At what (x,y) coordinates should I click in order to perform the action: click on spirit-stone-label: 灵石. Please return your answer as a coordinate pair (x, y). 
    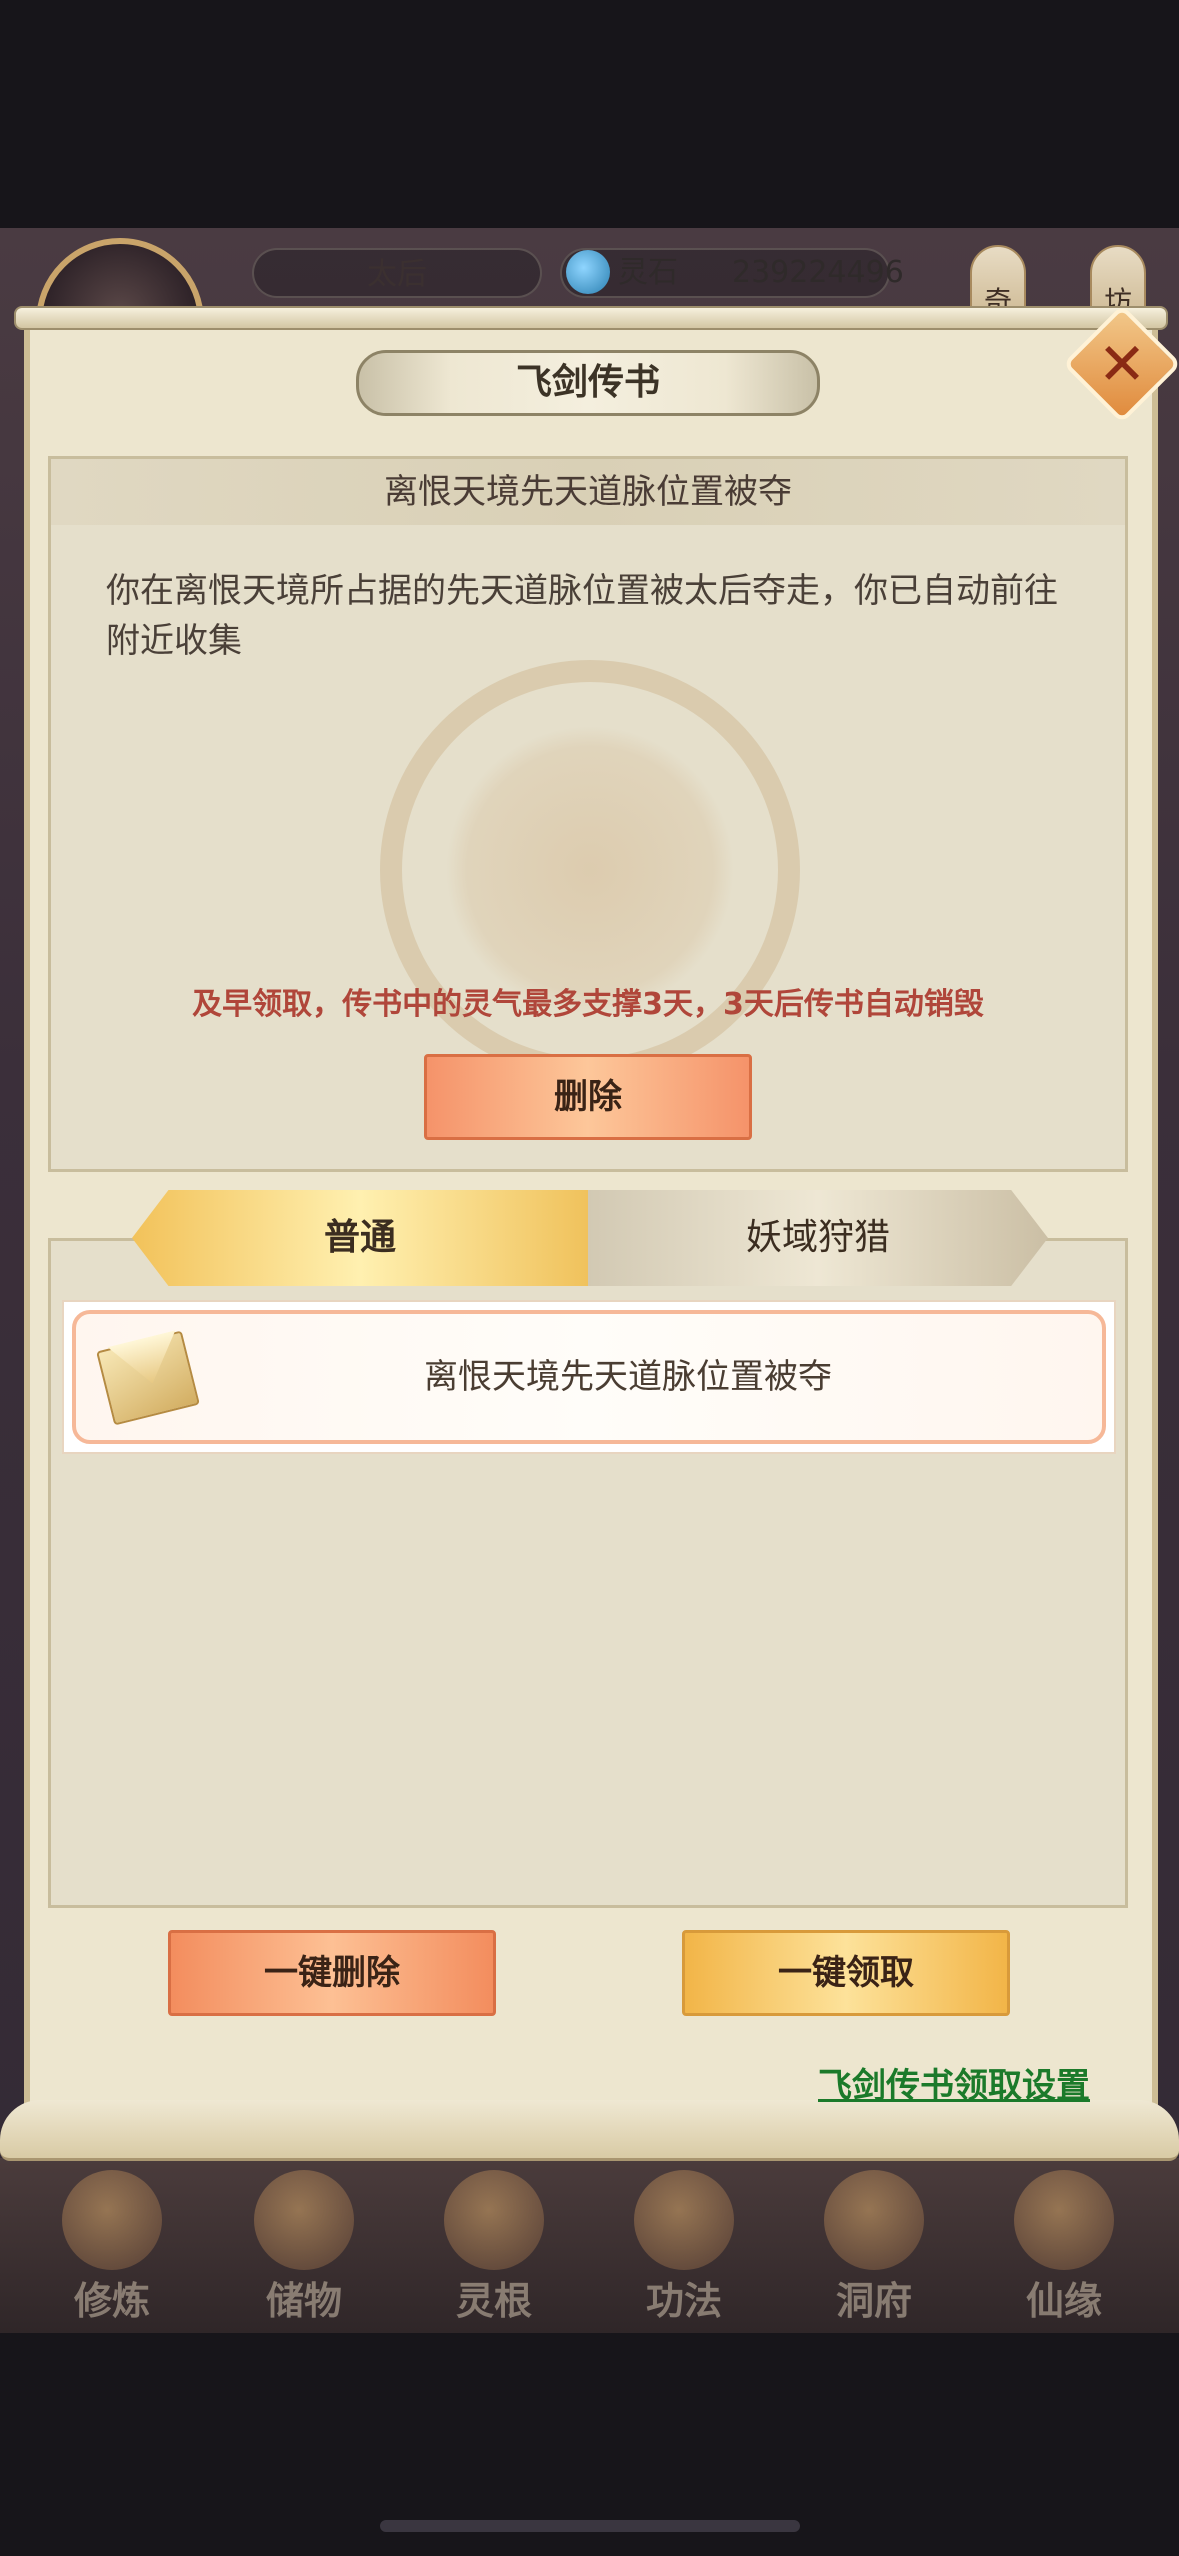
    Looking at the image, I should click on (648, 272).